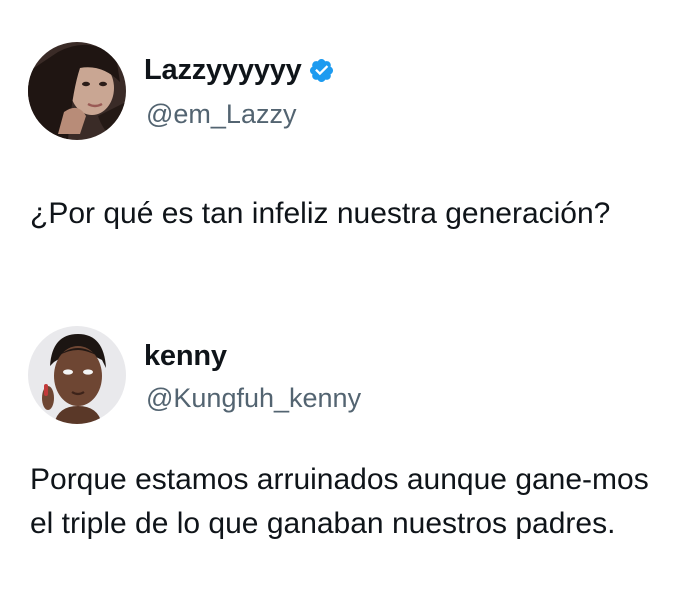 Image resolution: width=700 pixels, height=606 pixels. What do you see at coordinates (223, 70) in the screenshot?
I see `display-name-text: Lazzyyyyyy` at bounding box center [223, 70].